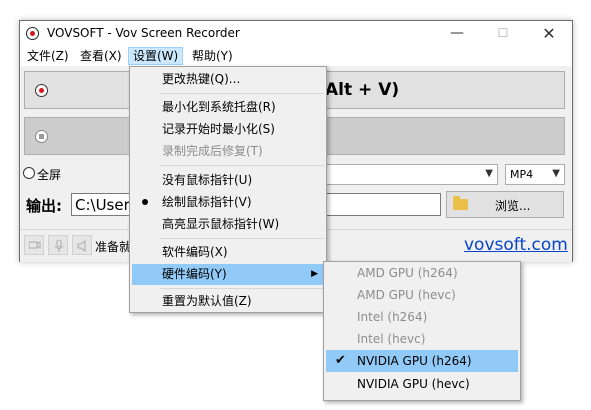  Describe the element at coordinates (221, 224) in the screenshot. I see `menu-item-label: 高亮显示鼠标指针(W)` at that location.